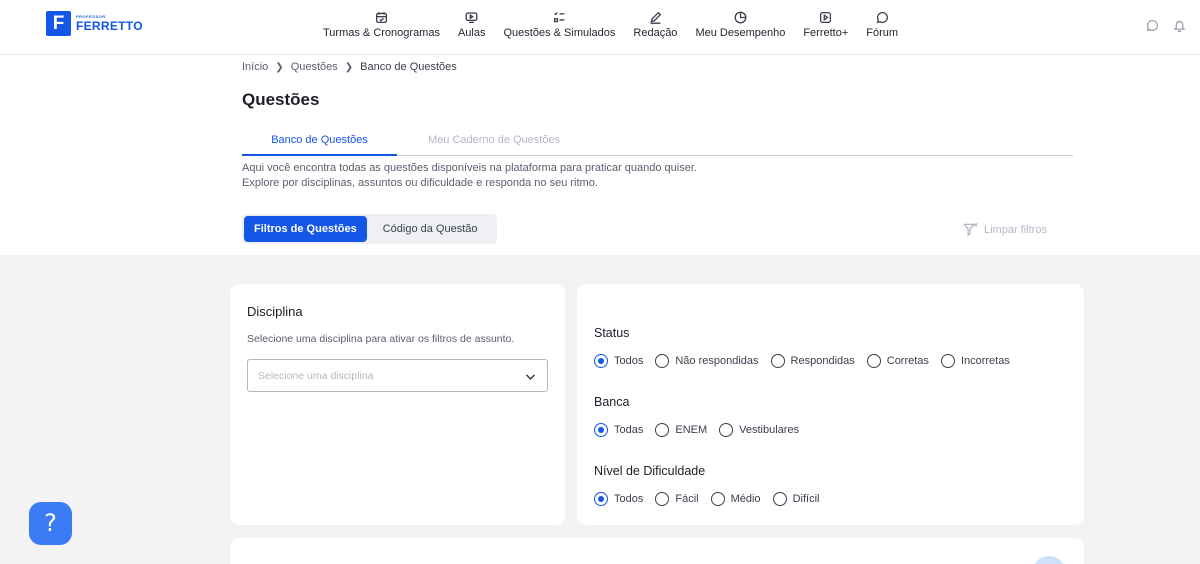  What do you see at coordinates (381, 26) in the screenshot?
I see `nav-item-turmas: Turmas & Cronogramas` at bounding box center [381, 26].